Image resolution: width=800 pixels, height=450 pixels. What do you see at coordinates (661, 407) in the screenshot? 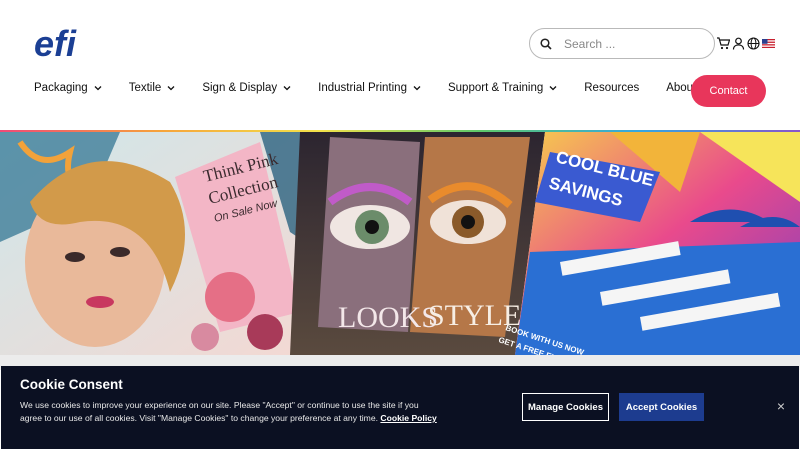
I see `accept-cookies-button: Accept Cookies` at bounding box center [661, 407].